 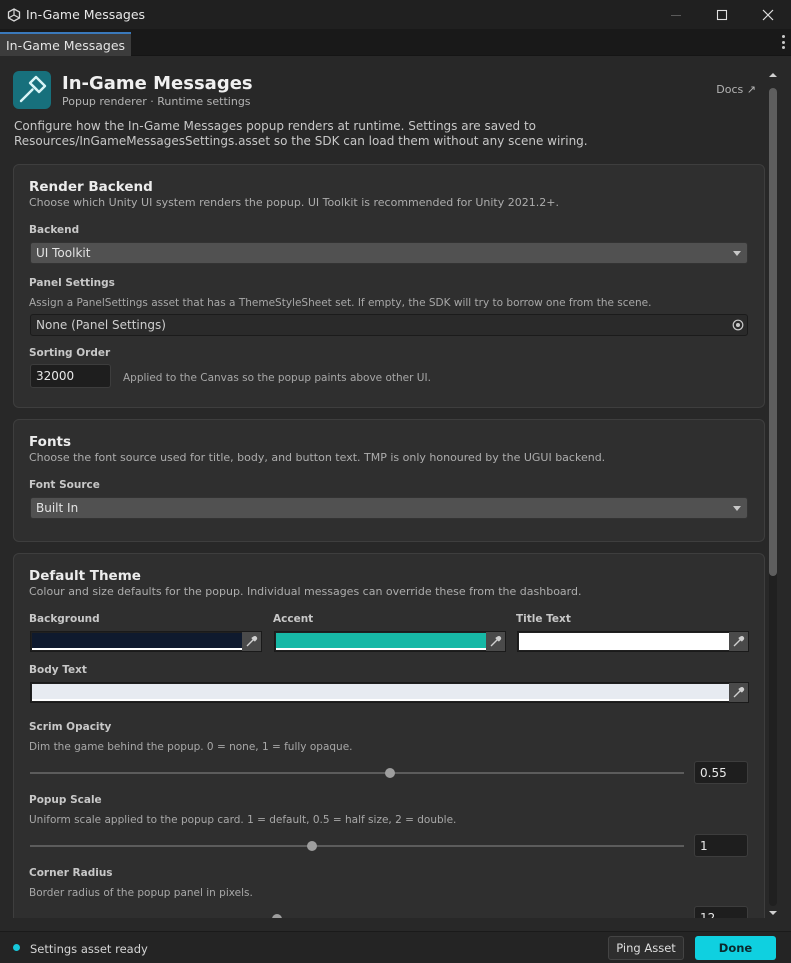 What do you see at coordinates (71, 873) in the screenshot?
I see `corner-radius-label: Corner Radius` at bounding box center [71, 873].